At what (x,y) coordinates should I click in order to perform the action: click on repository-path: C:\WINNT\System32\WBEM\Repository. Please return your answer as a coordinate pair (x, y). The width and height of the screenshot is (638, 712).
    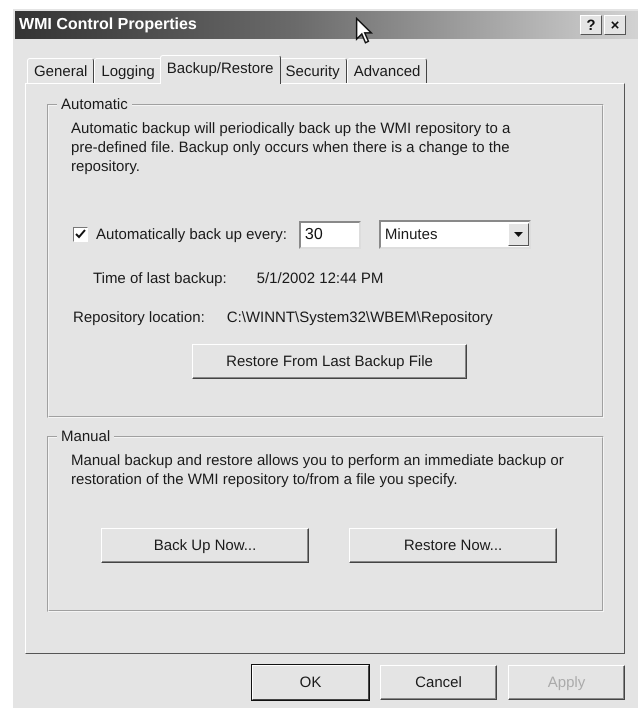
    Looking at the image, I should click on (359, 317).